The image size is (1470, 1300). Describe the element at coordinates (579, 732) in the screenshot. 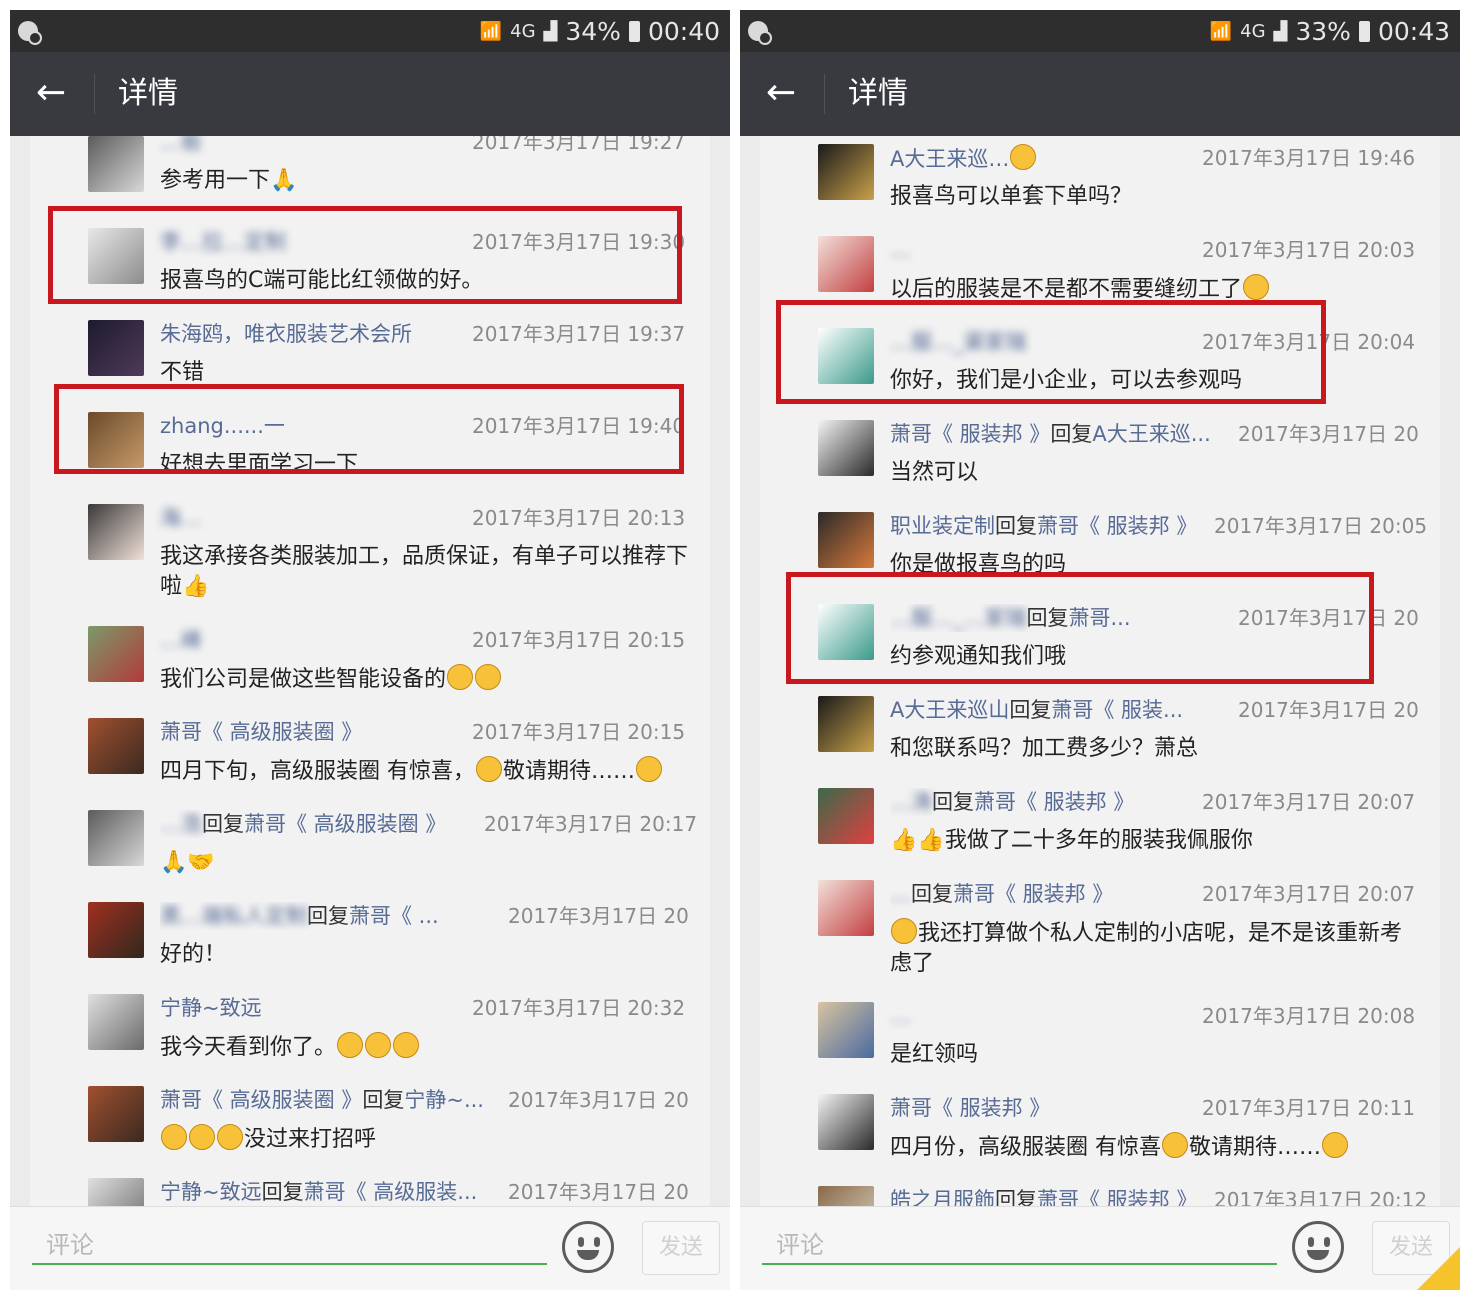

I see `comment-time: 2017年3月17日 20:15` at that location.